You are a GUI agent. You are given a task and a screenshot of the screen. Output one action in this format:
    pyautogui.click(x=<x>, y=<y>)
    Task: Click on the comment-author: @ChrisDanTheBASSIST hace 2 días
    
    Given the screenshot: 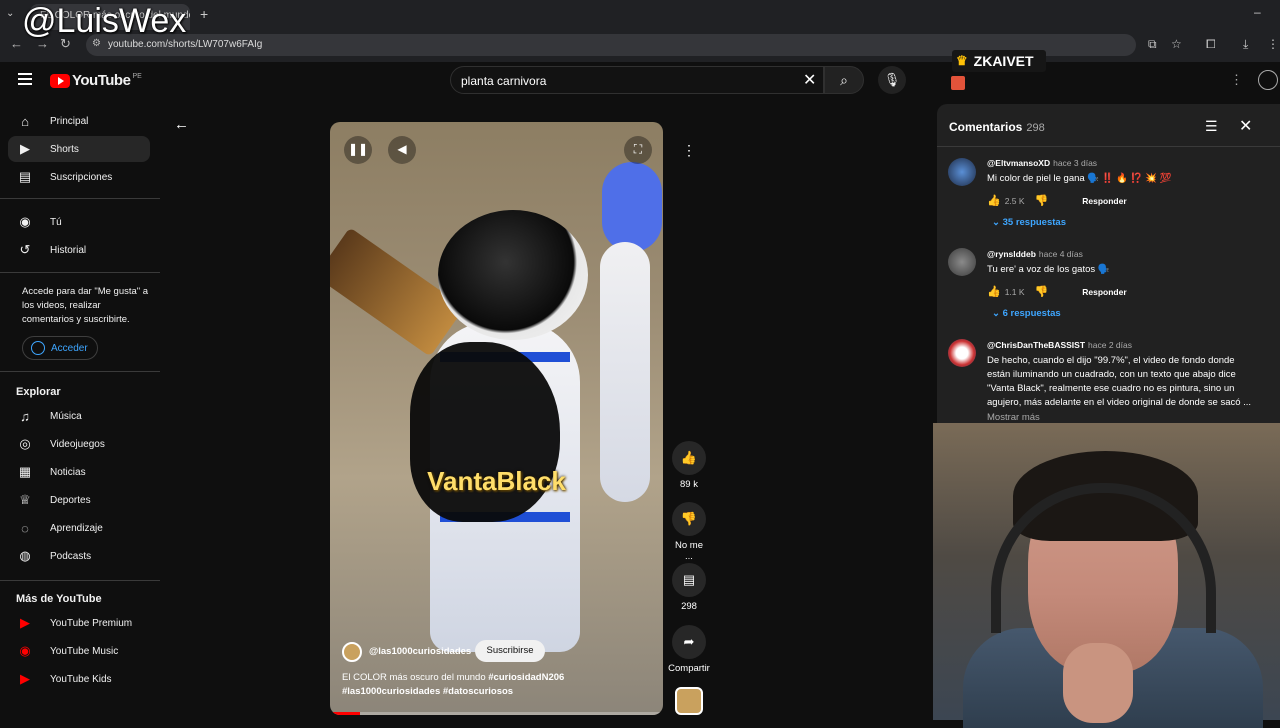 What is the action you would take?
    pyautogui.click(x=1059, y=345)
    